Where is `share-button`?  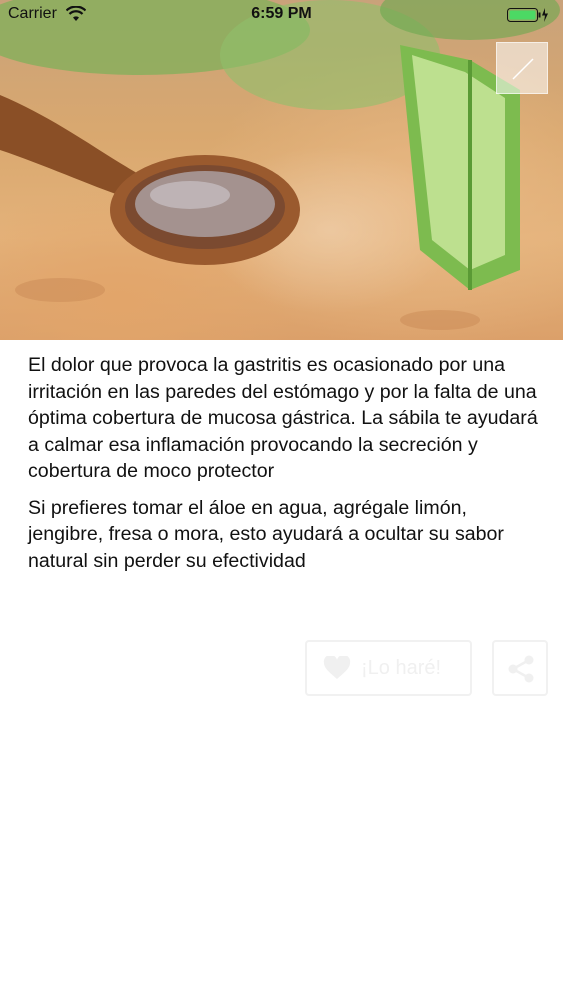
share-button is located at coordinates (520, 668).